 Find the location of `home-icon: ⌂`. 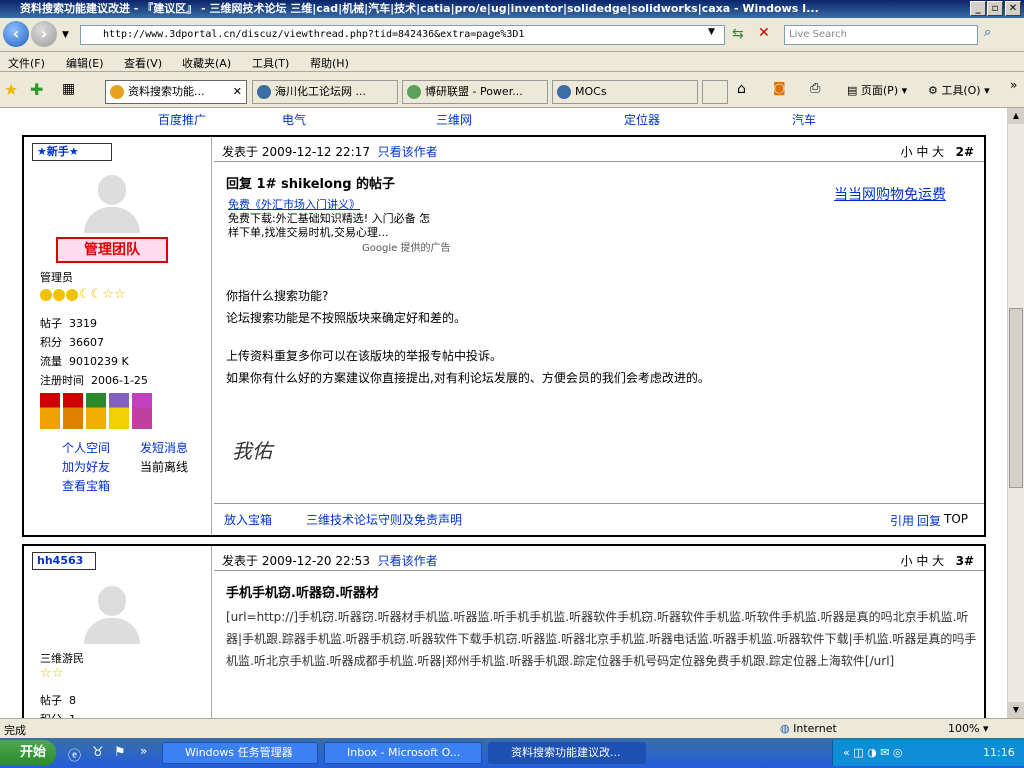

home-icon: ⌂ is located at coordinates (741, 89).